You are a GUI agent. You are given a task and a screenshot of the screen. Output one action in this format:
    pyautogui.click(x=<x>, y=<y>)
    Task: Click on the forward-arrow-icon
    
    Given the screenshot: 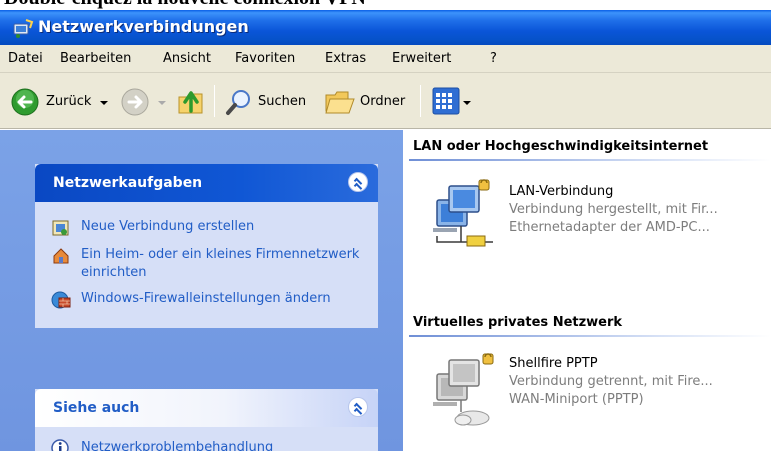 What is the action you would take?
    pyautogui.click(x=135, y=102)
    